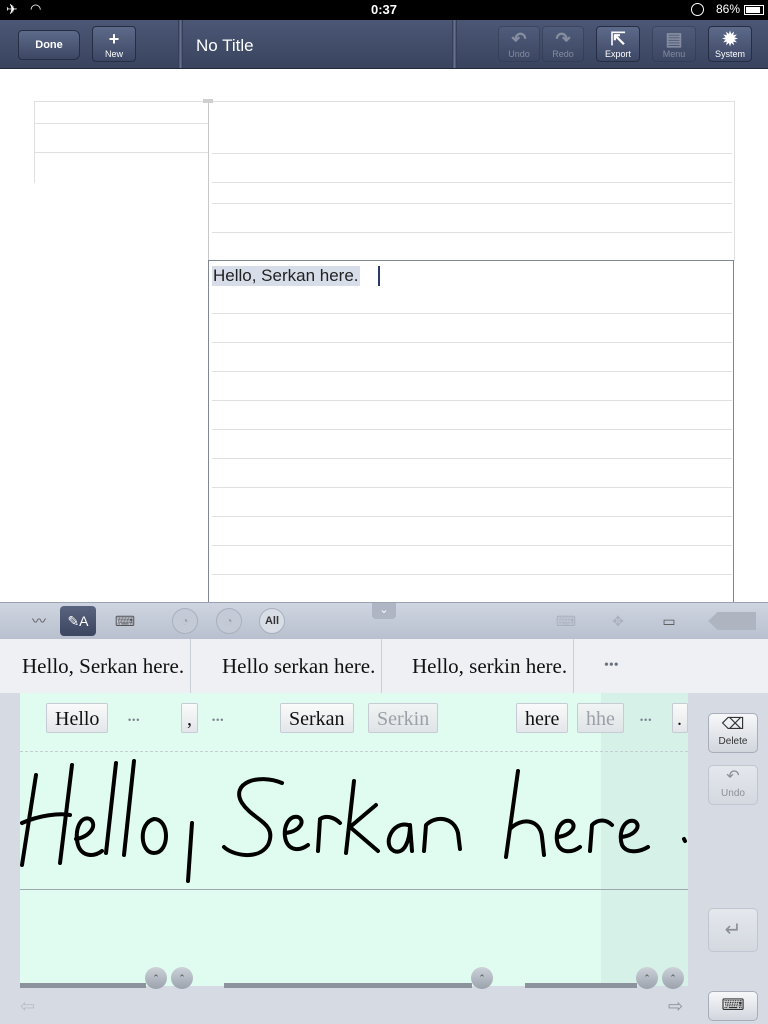  I want to click on candidate-item: Hello, serkin here., so click(490, 666).